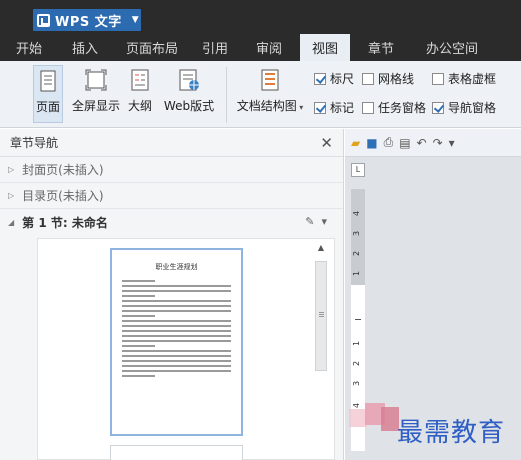 The image size is (521, 460). I want to click on triangle-down-icon: ◢, so click(11, 222).